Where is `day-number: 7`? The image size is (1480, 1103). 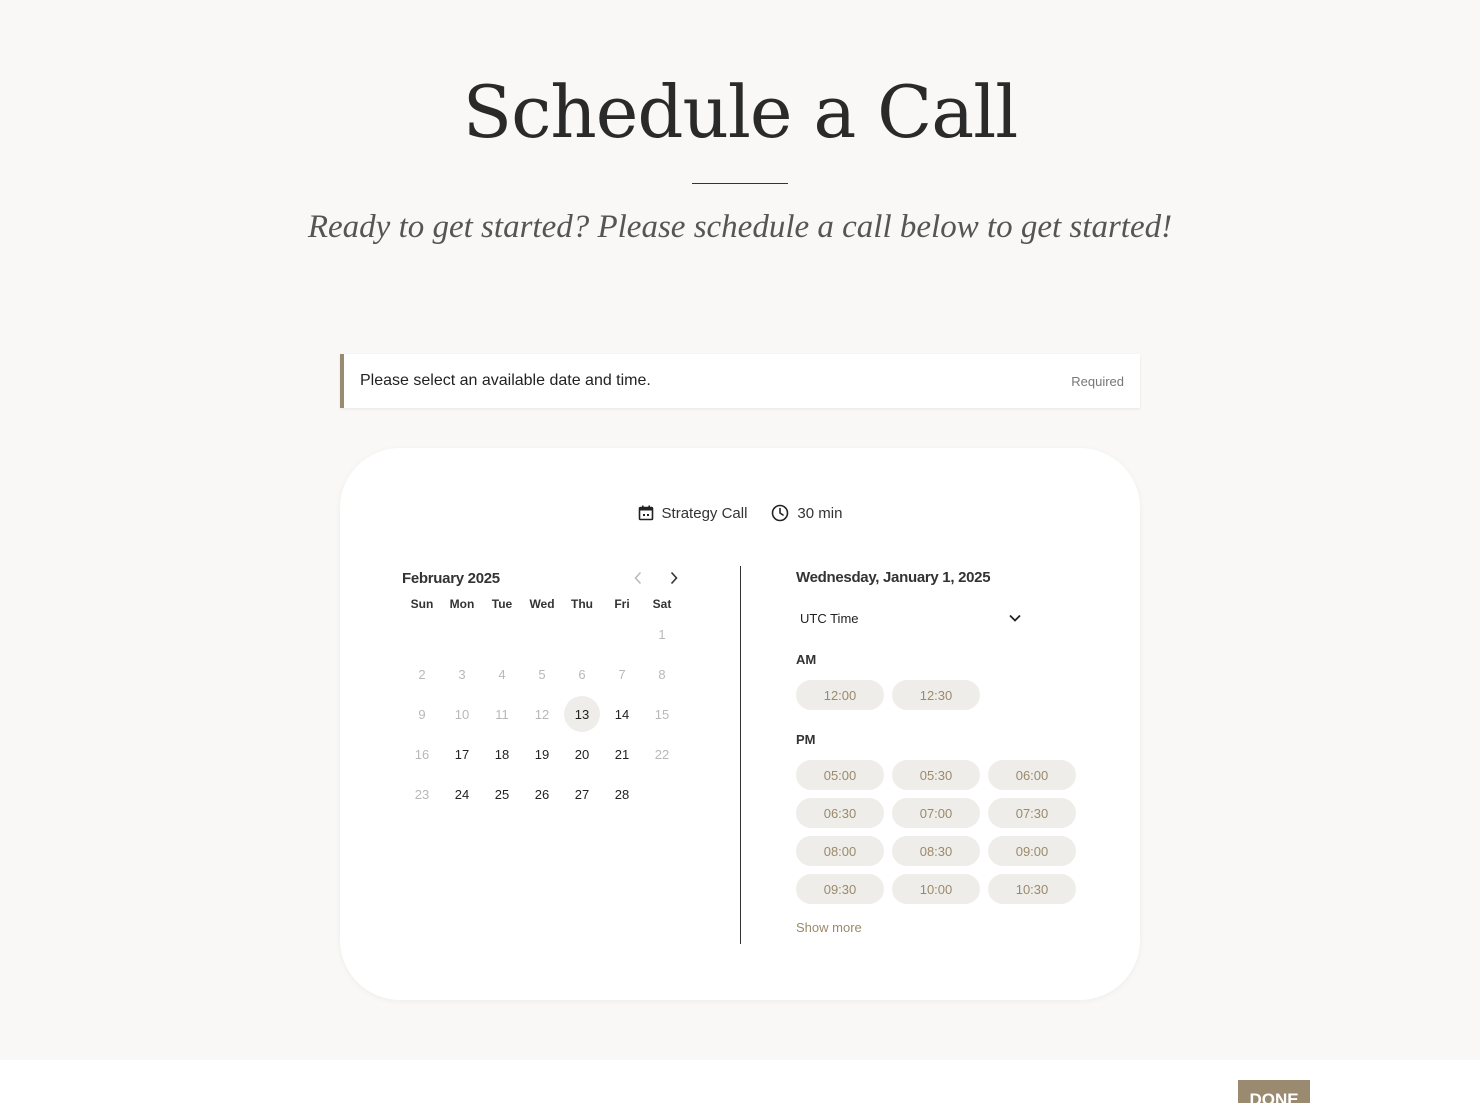
day-number: 7 is located at coordinates (622, 674).